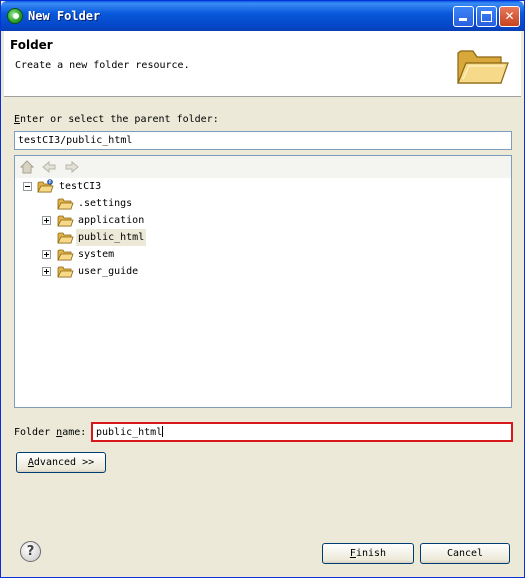 The width and height of the screenshot is (525, 578). What do you see at coordinates (108, 271) in the screenshot?
I see `tree-item-label: user_guide` at bounding box center [108, 271].